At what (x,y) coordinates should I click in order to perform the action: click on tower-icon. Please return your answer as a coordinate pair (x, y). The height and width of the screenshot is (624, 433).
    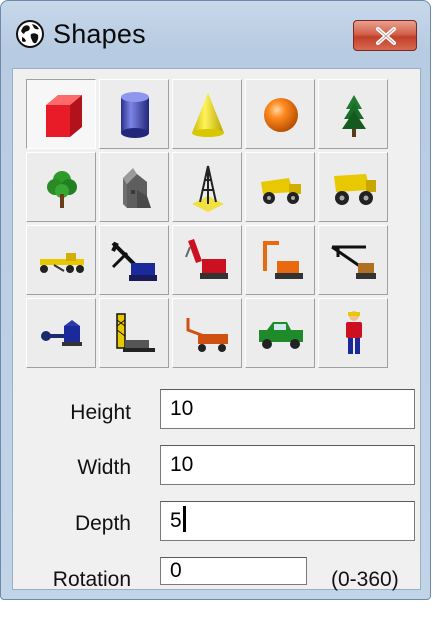
    Looking at the image, I should click on (208, 188).